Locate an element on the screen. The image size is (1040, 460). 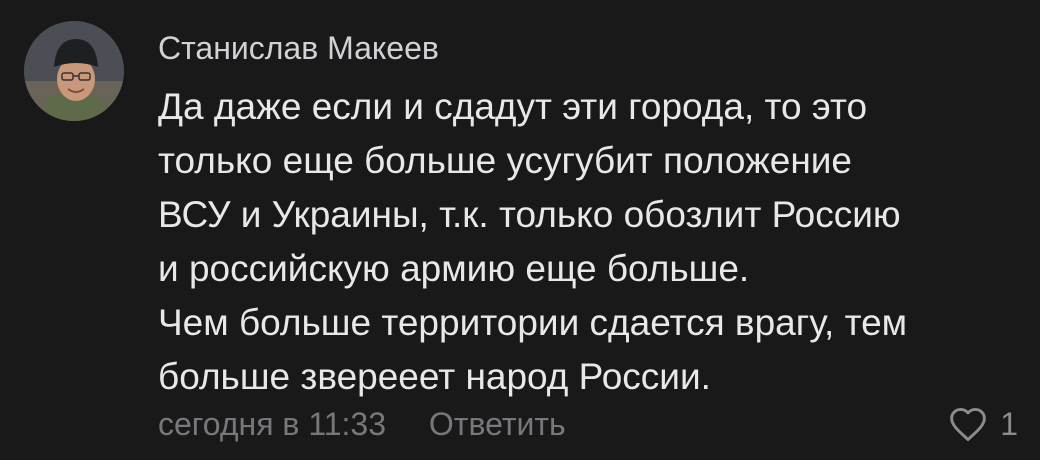
comment-text-line: и российскую армию еще больше. is located at coordinates (454, 268).